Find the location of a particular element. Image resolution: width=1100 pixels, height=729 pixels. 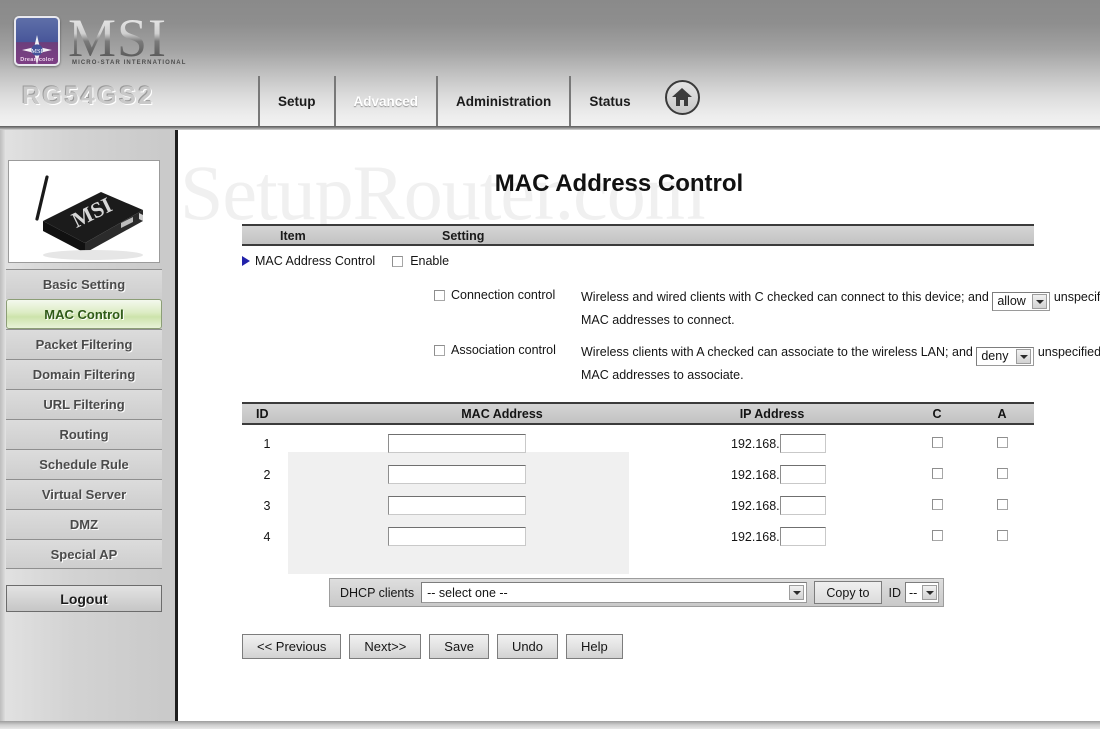

sidebar-item-label: URL Filtering is located at coordinates (84, 404).